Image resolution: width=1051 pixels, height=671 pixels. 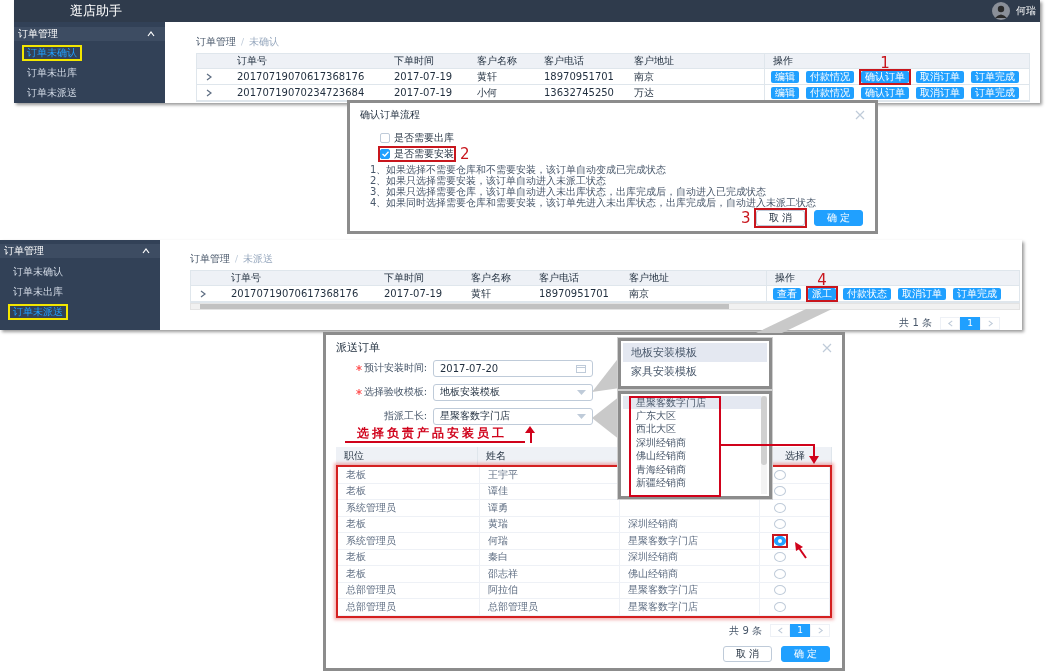 I want to click on checkbox-label: 是否需要安装, so click(x=424, y=154).